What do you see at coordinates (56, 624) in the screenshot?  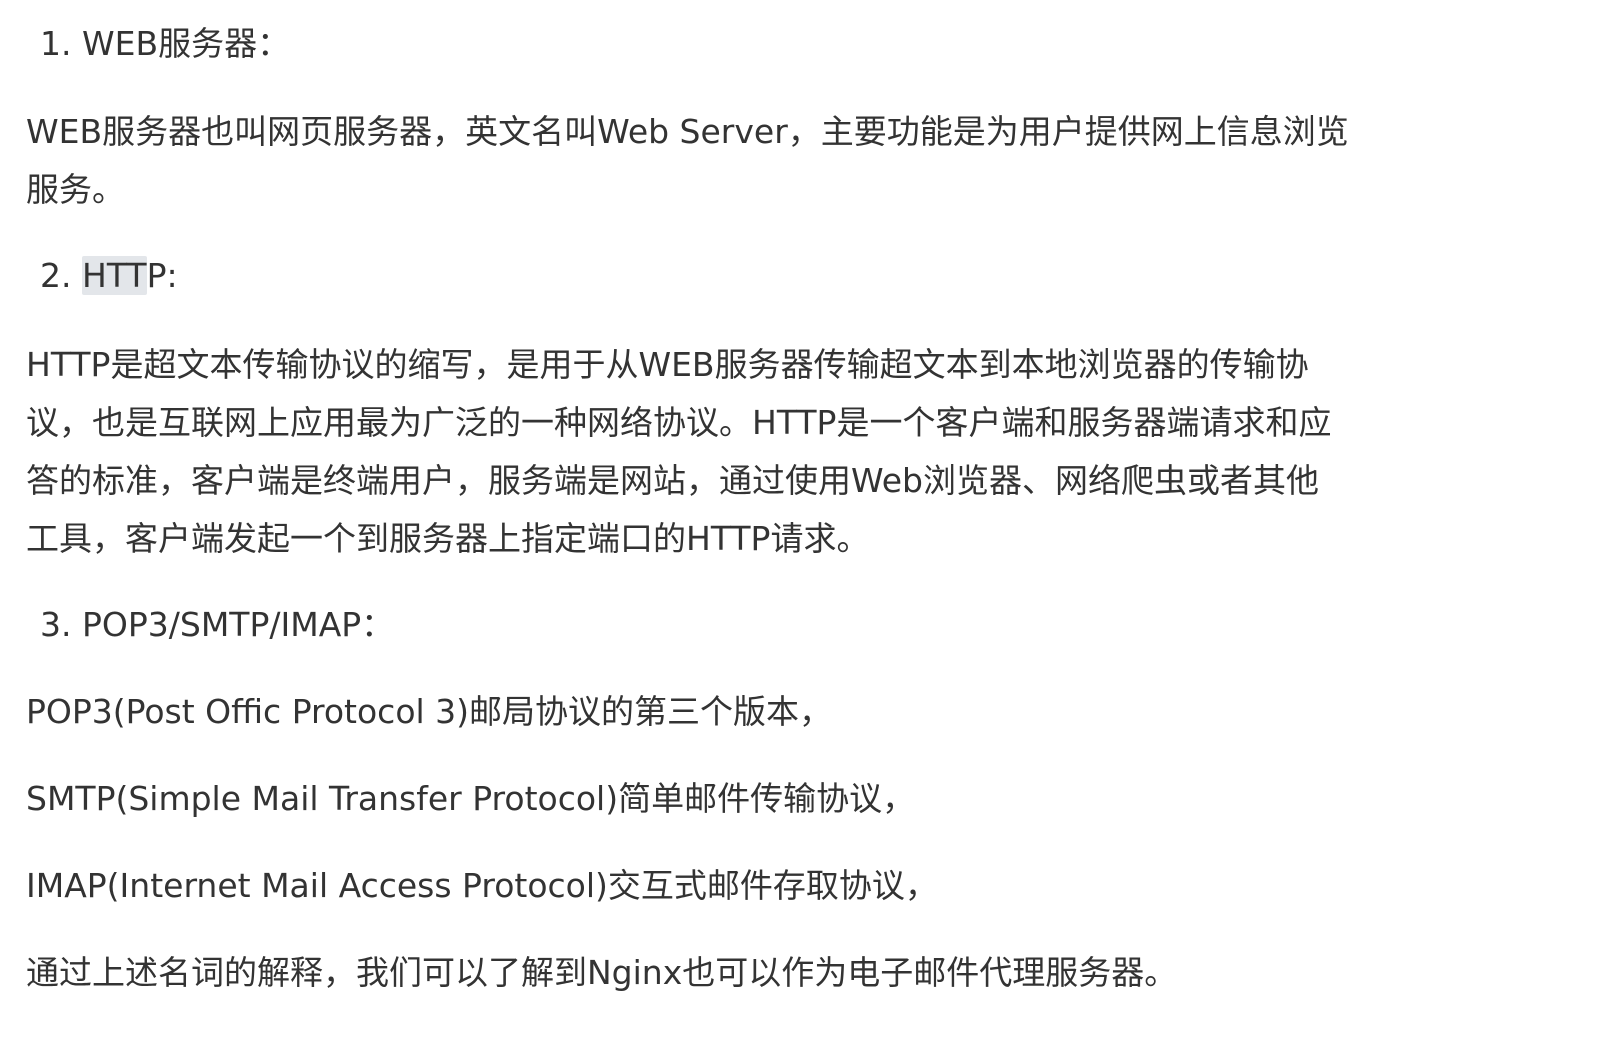 I see `section-3-number: 3.` at bounding box center [56, 624].